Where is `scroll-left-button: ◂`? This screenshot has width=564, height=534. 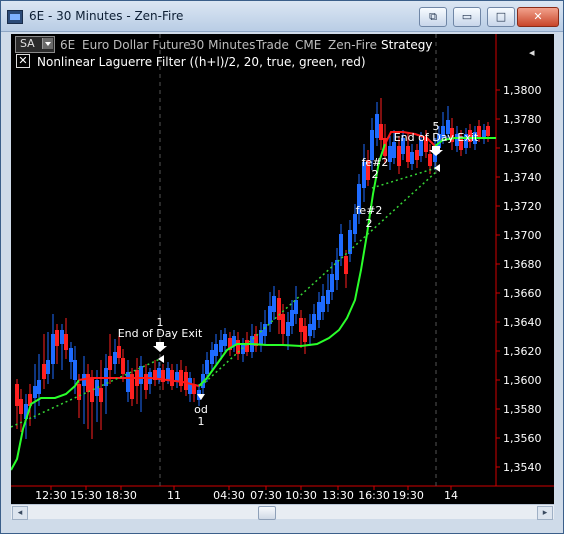
scroll-left-button: ◂ is located at coordinates (20, 513).